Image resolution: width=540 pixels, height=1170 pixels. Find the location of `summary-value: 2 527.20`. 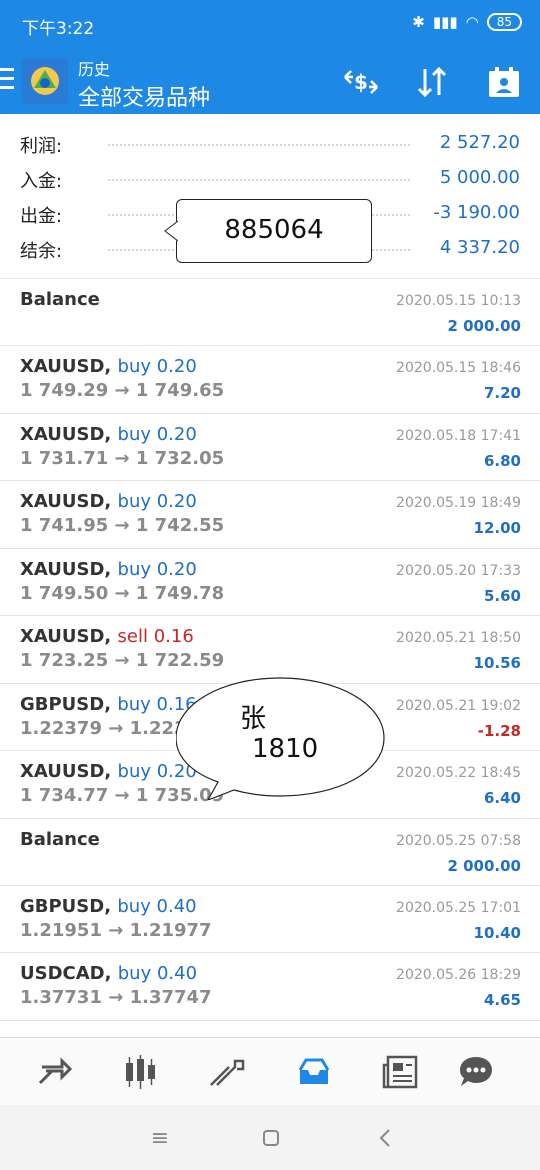

summary-value: 2 527.20 is located at coordinates (479, 142).